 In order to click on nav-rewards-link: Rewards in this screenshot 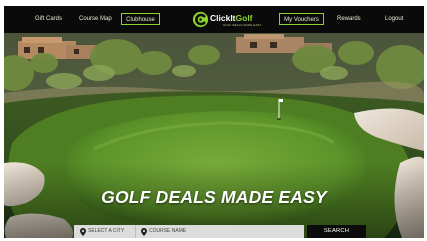, I will do `click(349, 19)`.